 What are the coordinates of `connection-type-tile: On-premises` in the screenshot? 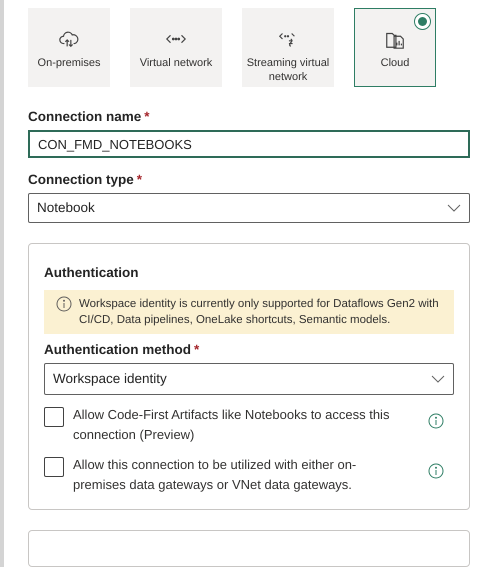 It's located at (69, 47).